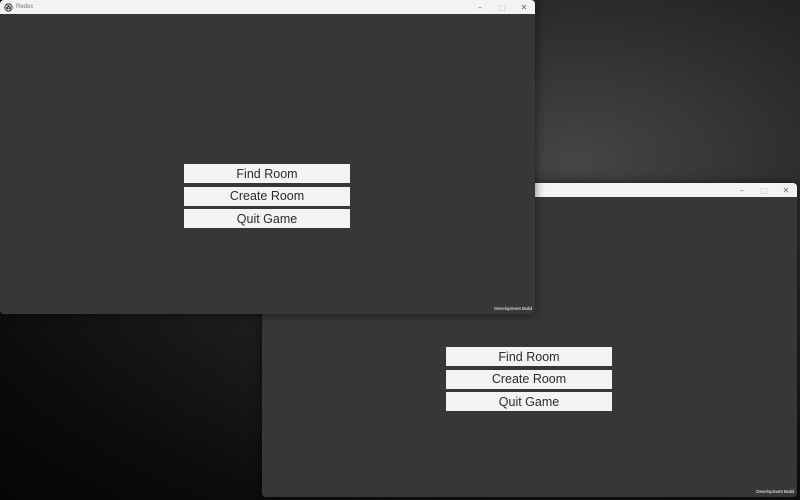 This screenshot has width=800, height=500. I want to click on unity-logo-icon, so click(8, 7).